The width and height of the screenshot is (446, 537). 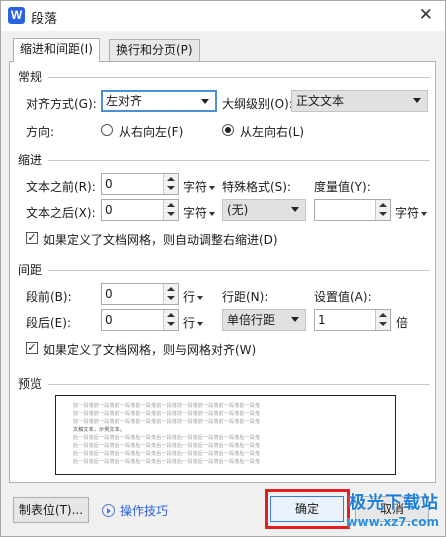 I want to click on preview-sample-line: 文稿文本，示例文本。, so click(x=99, y=430).